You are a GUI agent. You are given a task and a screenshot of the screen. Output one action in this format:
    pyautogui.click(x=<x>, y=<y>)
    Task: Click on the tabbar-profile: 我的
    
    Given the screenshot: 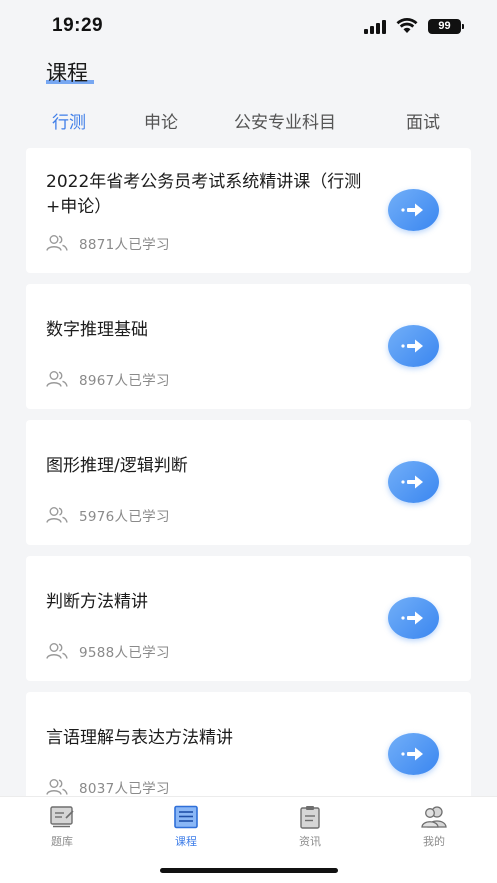 What is the action you would take?
    pyautogui.click(x=434, y=827)
    